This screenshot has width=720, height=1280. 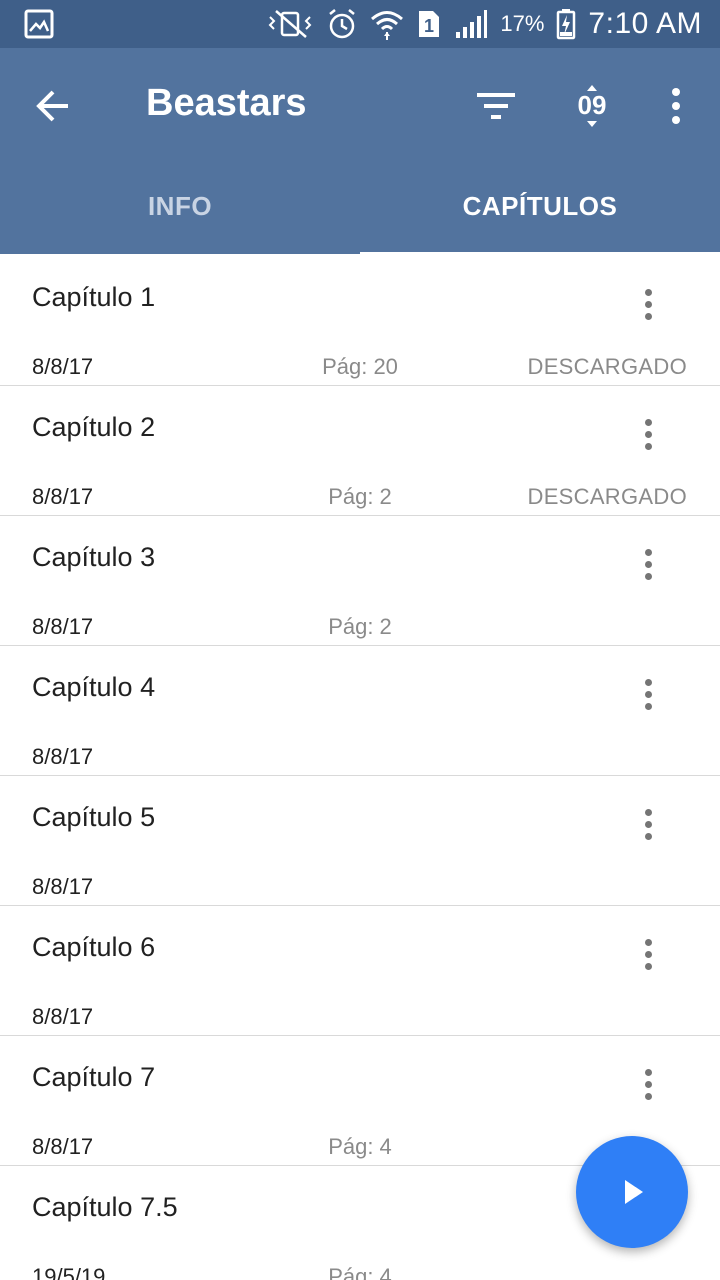 What do you see at coordinates (94, 1077) in the screenshot?
I see `chapter-title: Capítulo 7` at bounding box center [94, 1077].